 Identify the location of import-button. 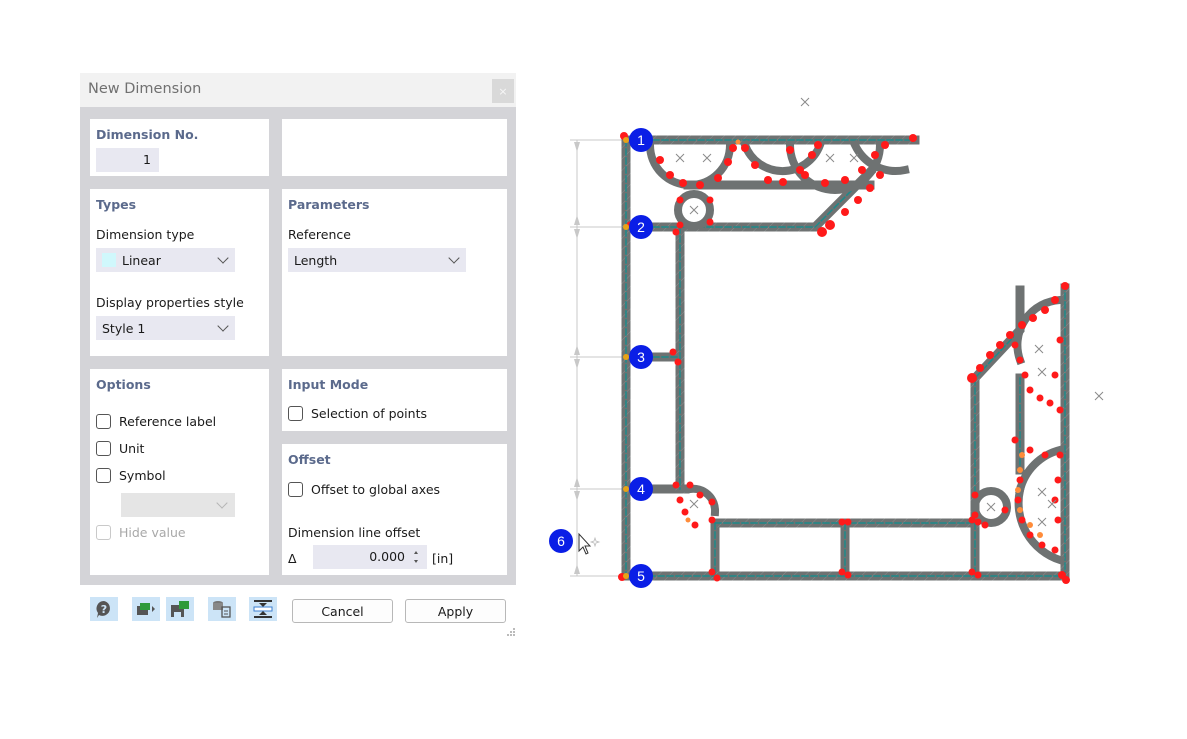
(146, 609).